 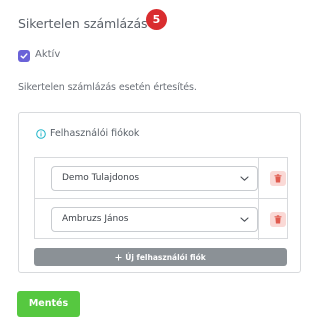 I want to click on section-title: Sikertelen számlázás, so click(x=83, y=23).